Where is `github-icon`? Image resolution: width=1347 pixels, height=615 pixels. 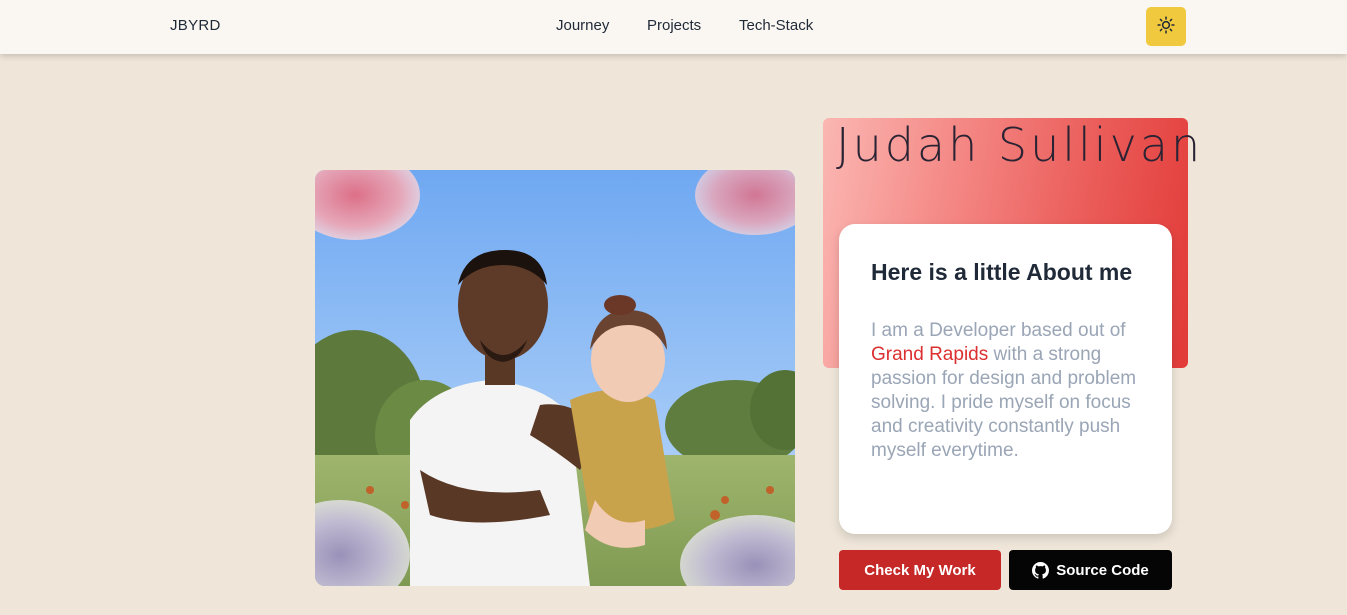 github-icon is located at coordinates (1041, 570).